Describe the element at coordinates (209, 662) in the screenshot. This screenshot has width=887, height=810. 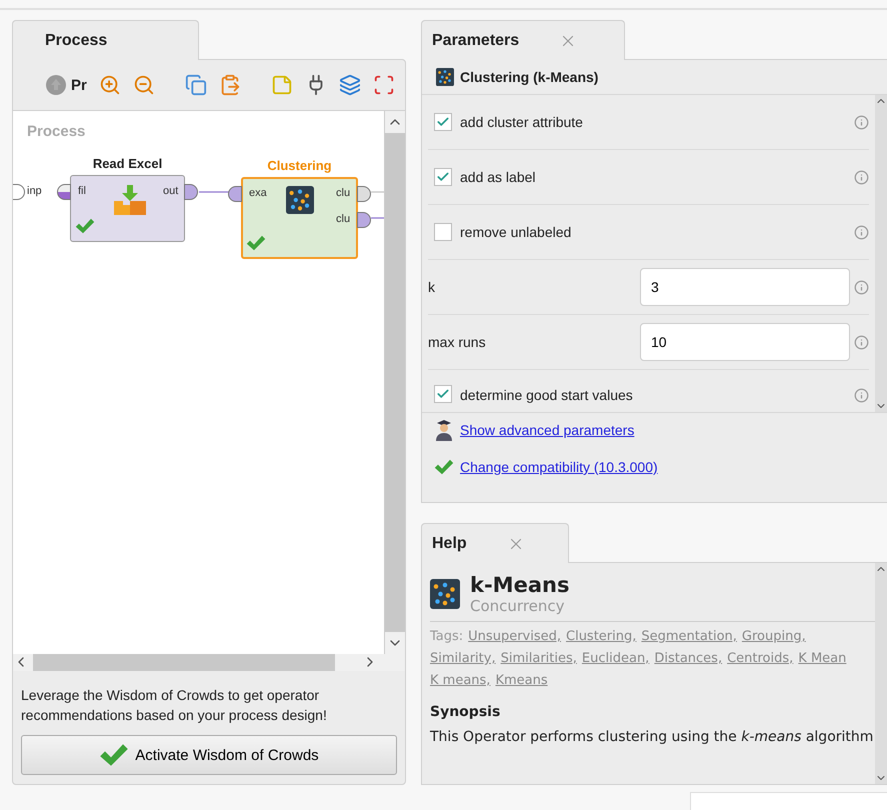
I see `horizontal-scrollbar` at that location.